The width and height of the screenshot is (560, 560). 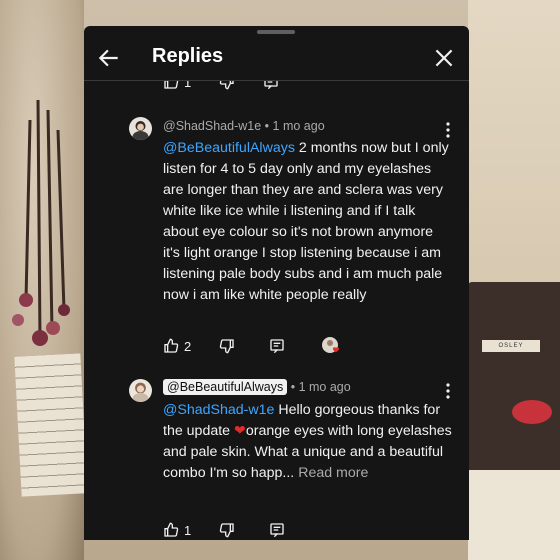 I want to click on mention-link: @ShadShad-w1e, so click(x=218, y=410).